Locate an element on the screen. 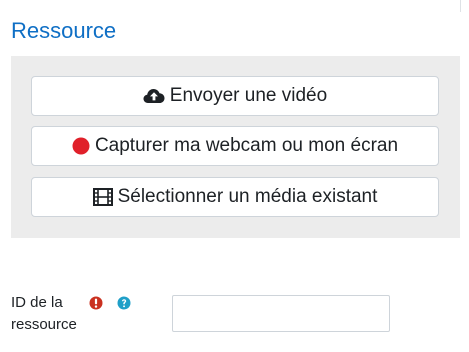 Image resolution: width=469 pixels, height=352 pixels. question-circle-icon is located at coordinates (124, 303).